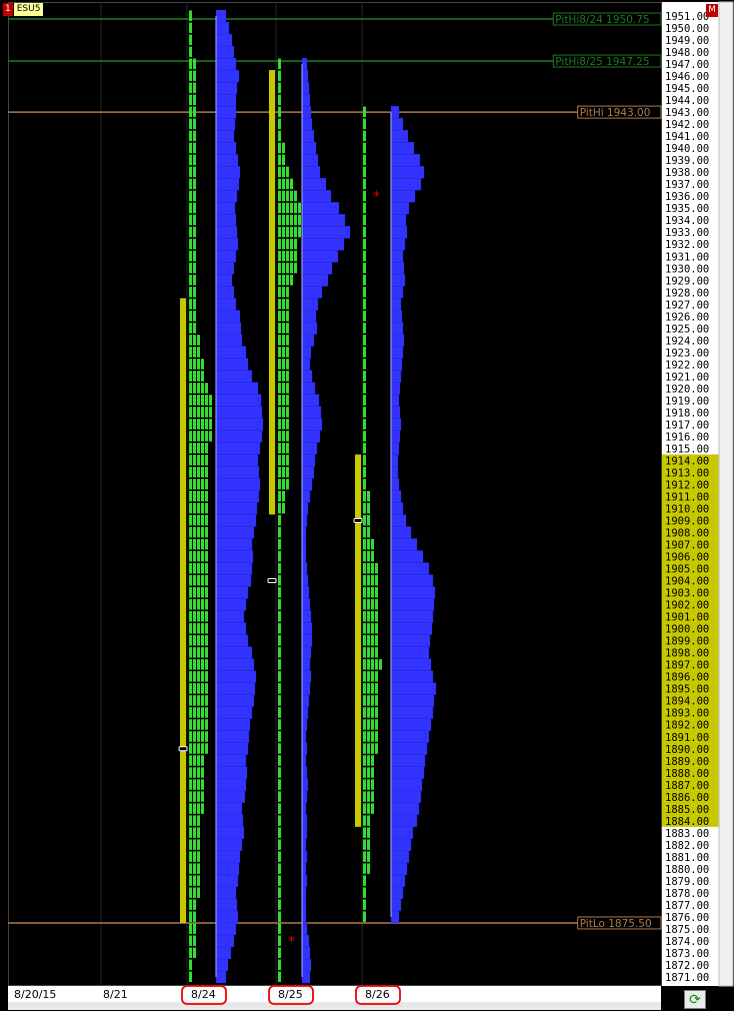 This screenshot has height=1011, width=734. Describe the element at coordinates (695, 999) in the screenshot. I see `refresh-button: ⟳` at that location.